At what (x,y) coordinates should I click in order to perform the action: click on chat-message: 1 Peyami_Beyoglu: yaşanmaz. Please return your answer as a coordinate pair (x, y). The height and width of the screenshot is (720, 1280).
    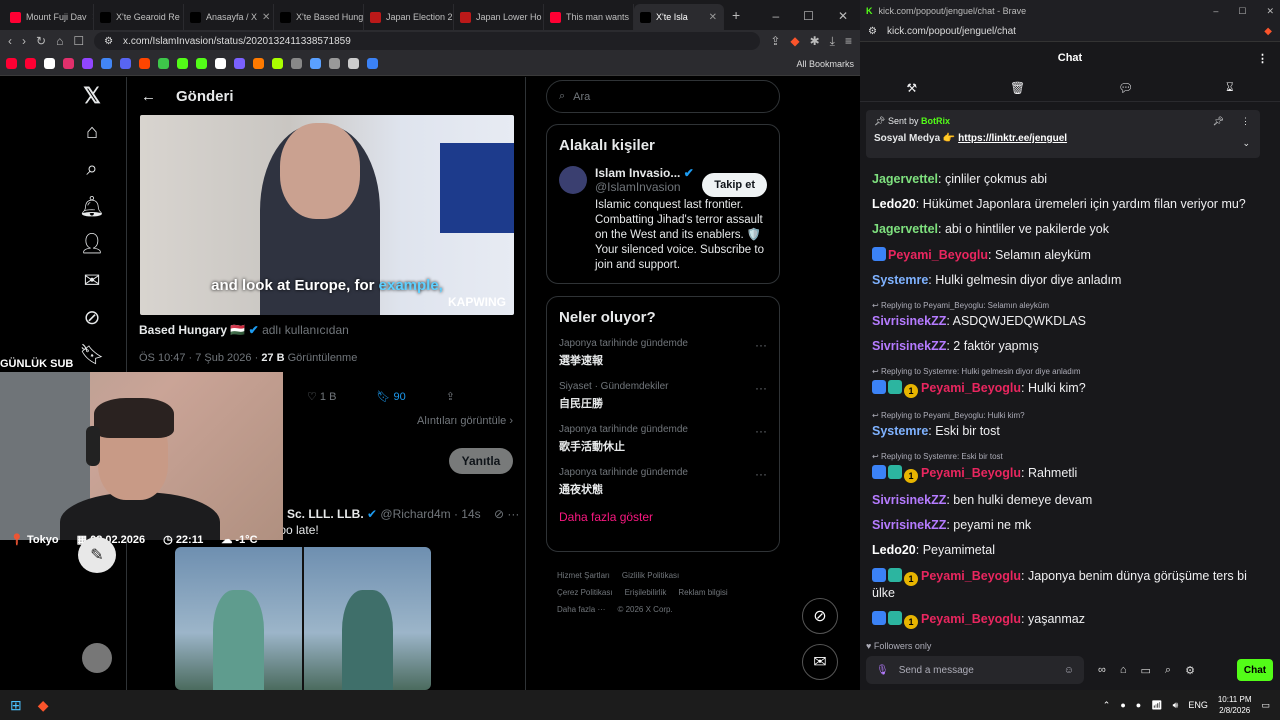
    Looking at the image, I should click on (1068, 620).